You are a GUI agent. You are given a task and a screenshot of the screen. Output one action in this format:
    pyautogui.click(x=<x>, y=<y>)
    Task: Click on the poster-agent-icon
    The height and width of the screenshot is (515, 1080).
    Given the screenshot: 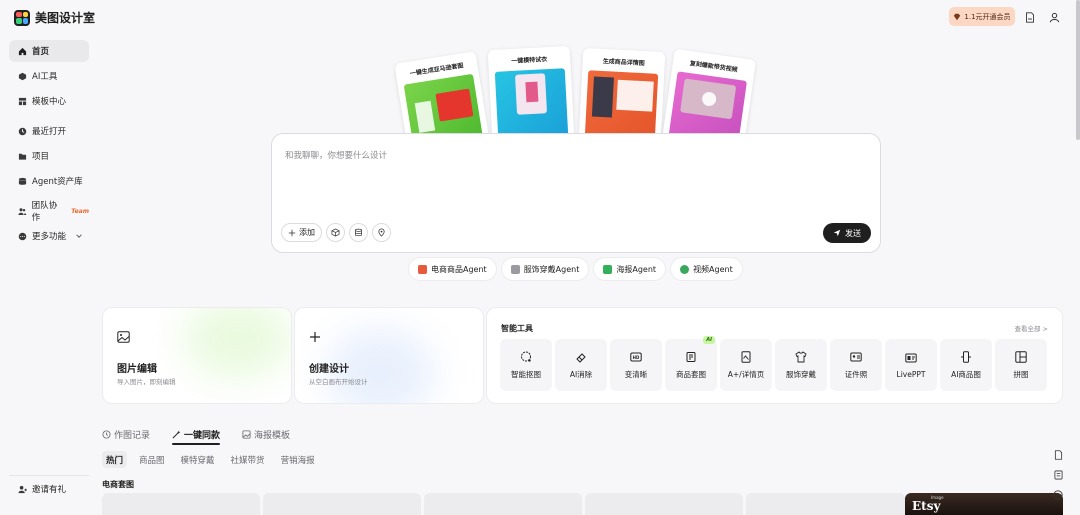 What is the action you would take?
    pyautogui.click(x=608, y=269)
    